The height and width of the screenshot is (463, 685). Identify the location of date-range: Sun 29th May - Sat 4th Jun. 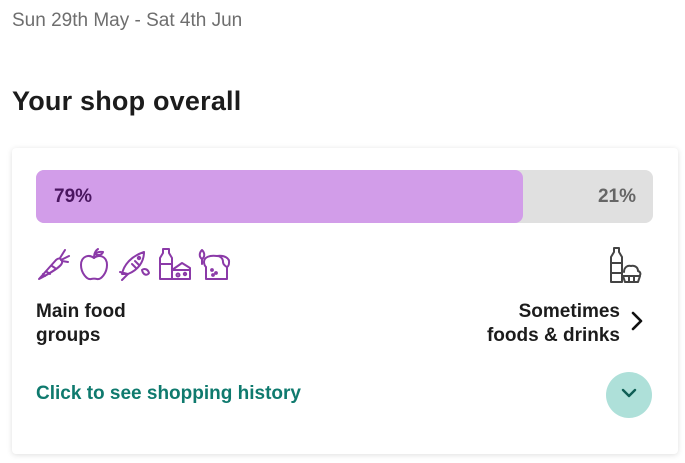
(127, 20).